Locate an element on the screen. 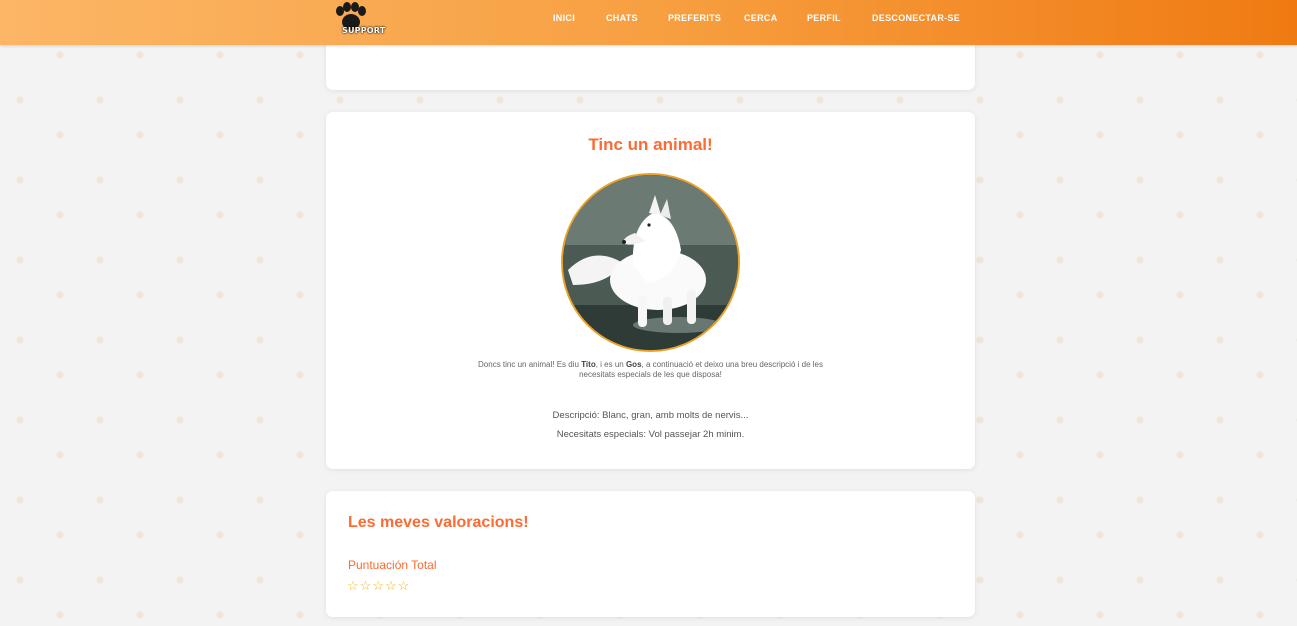  nav-inici: INICI is located at coordinates (564, 18).